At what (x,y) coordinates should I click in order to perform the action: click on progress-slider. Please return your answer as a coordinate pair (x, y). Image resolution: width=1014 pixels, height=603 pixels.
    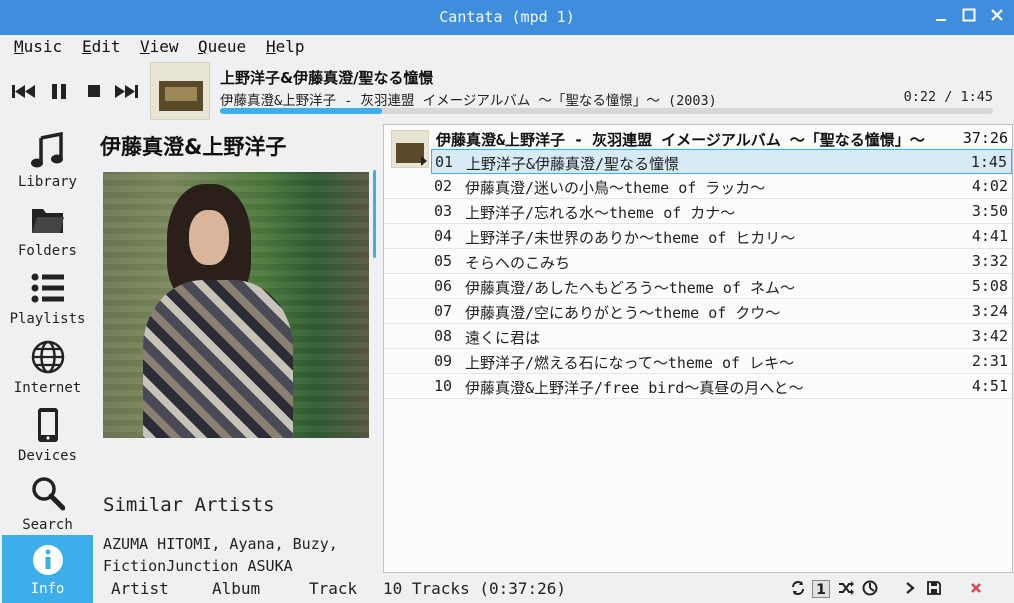
    Looking at the image, I should click on (606, 111).